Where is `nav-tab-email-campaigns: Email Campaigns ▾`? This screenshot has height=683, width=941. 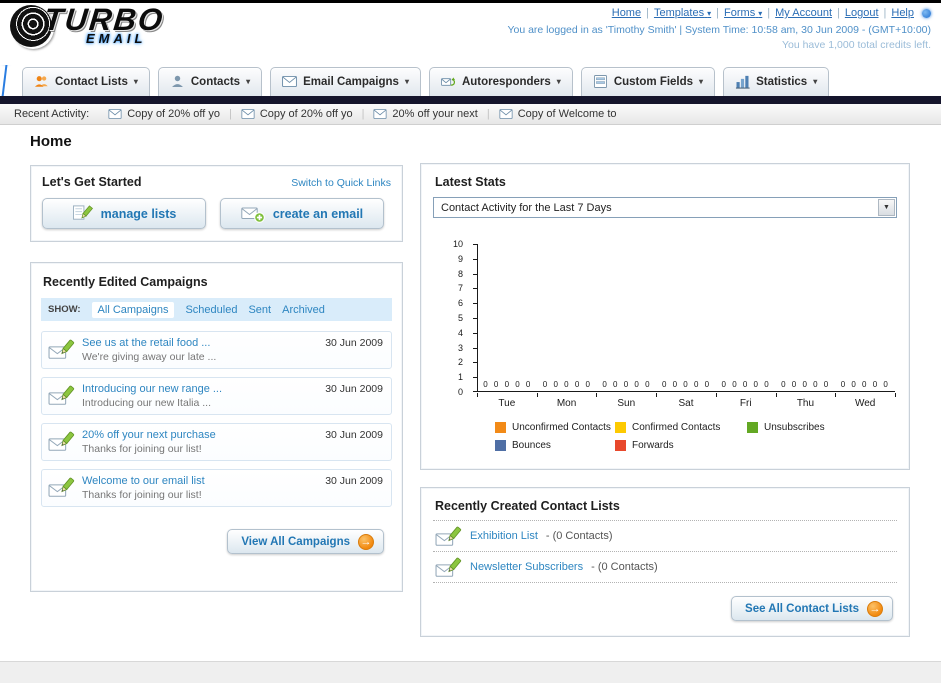 nav-tab-email-campaigns: Email Campaigns ▾ is located at coordinates (345, 81).